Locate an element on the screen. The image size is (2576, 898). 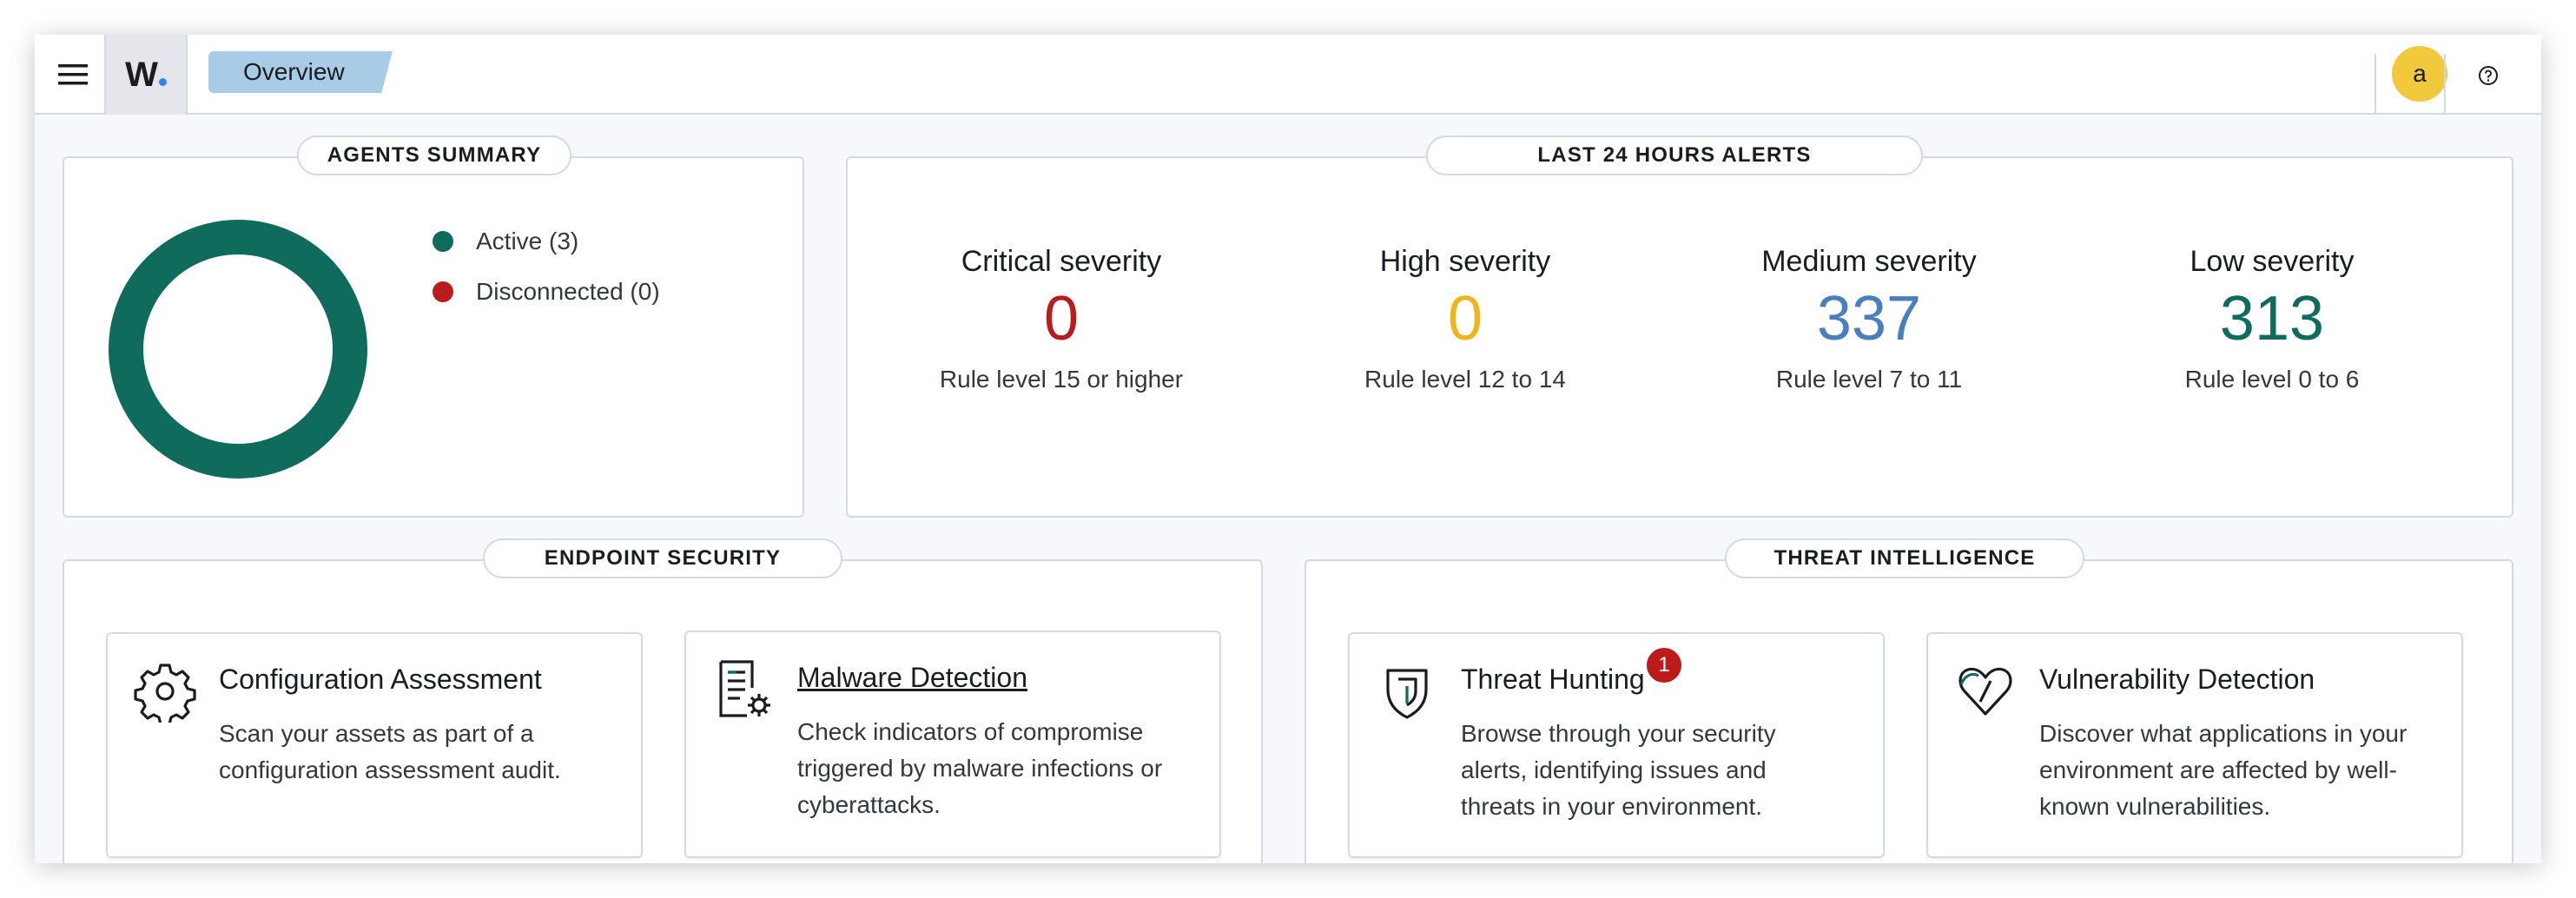
alert-low: Low severity 313 Rule level 0 to 6 is located at coordinates (2272, 319).